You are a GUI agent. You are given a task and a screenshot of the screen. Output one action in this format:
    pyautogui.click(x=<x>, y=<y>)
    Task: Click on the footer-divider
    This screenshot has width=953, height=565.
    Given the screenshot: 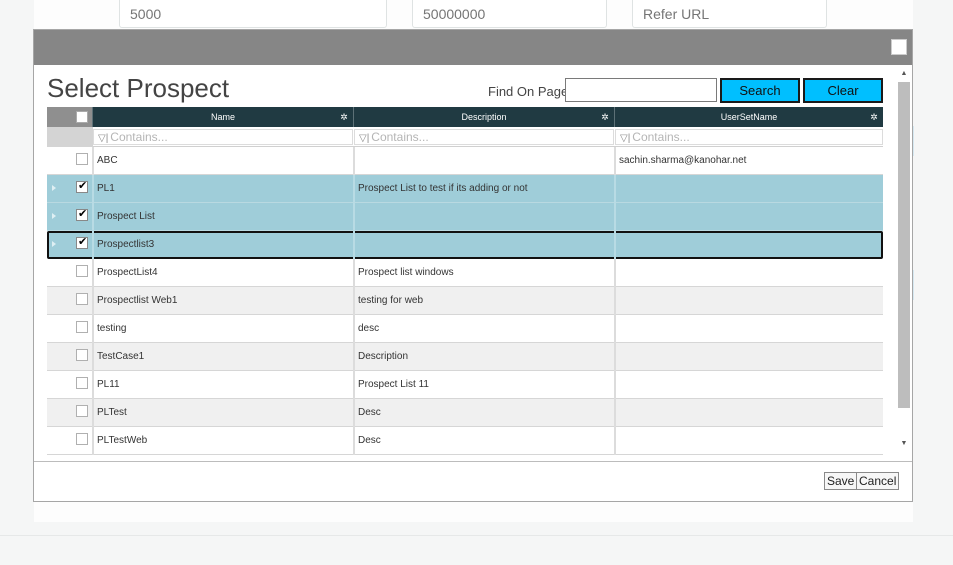 What is the action you would take?
    pyautogui.click(x=473, y=461)
    